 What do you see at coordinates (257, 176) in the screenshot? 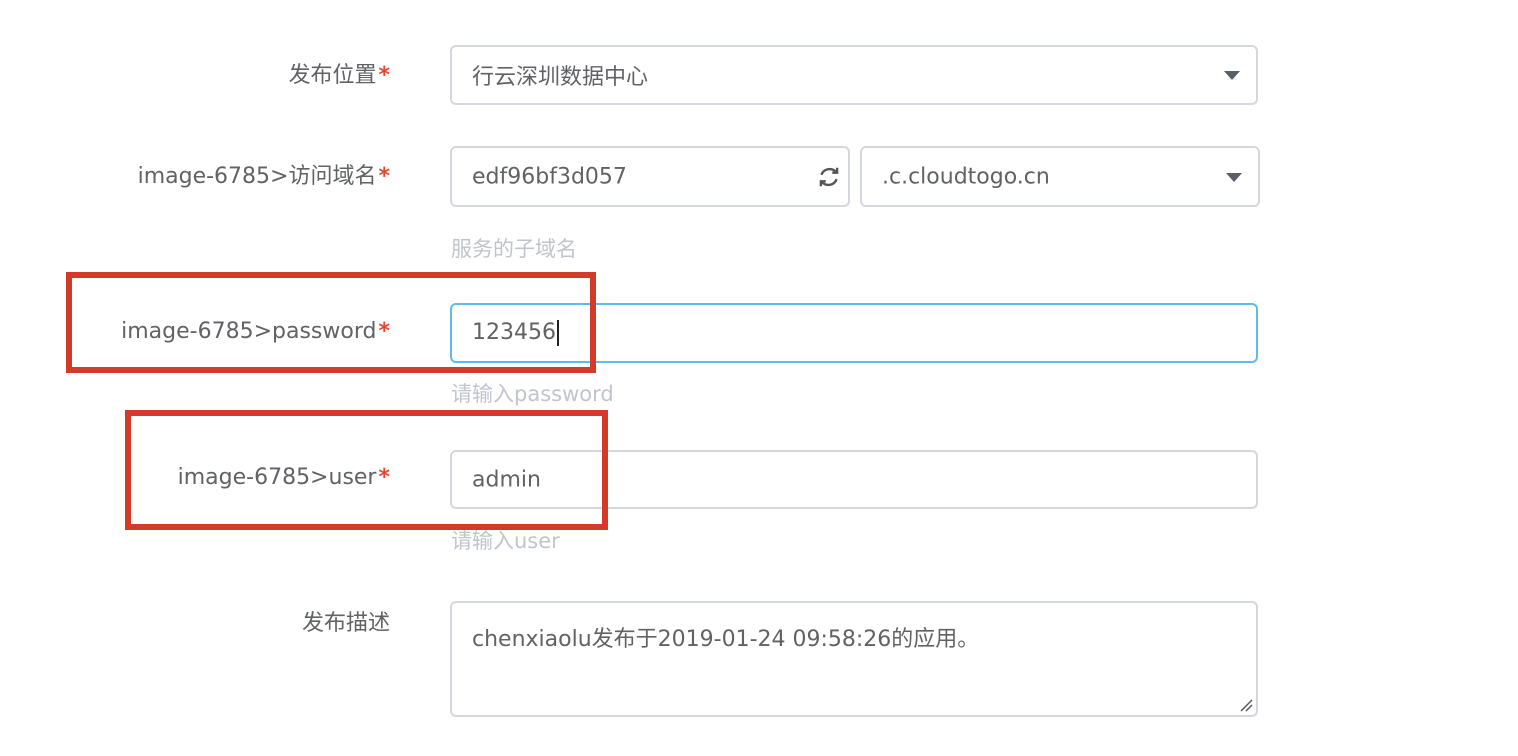
I see `domain-label-text: image-6785>访问域名` at bounding box center [257, 176].